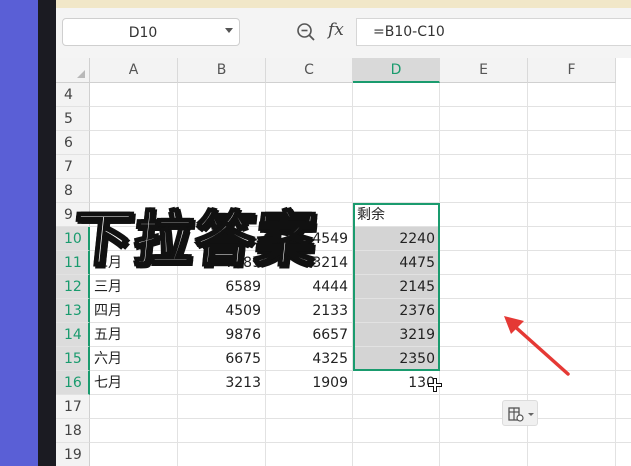  Describe the element at coordinates (73, 143) in the screenshot. I see `row-header-6: 6` at that location.